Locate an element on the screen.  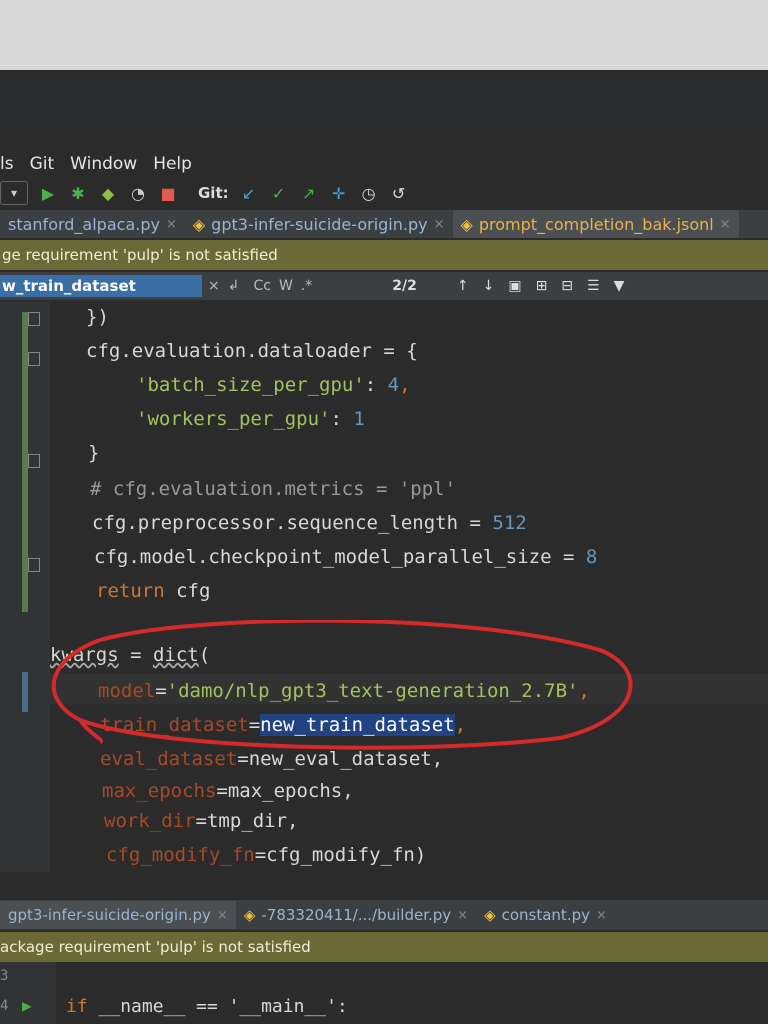
background-wall is located at coordinates (384, 35).